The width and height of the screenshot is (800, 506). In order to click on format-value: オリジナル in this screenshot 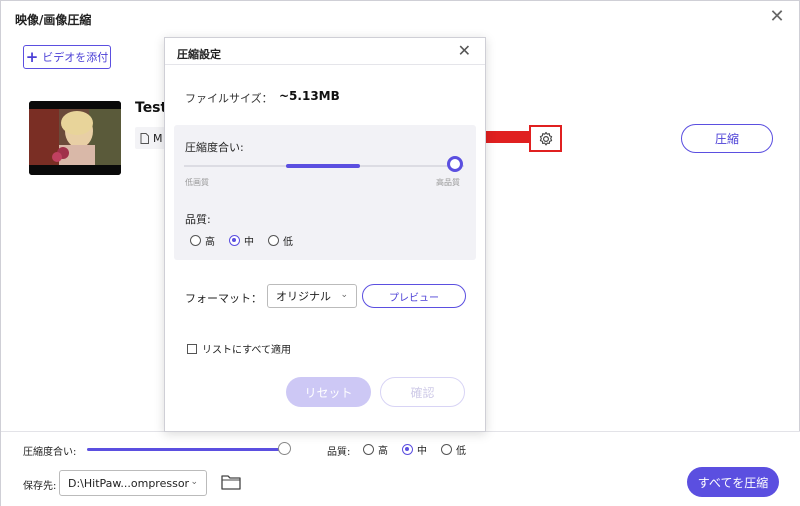, I will do `click(303, 296)`.